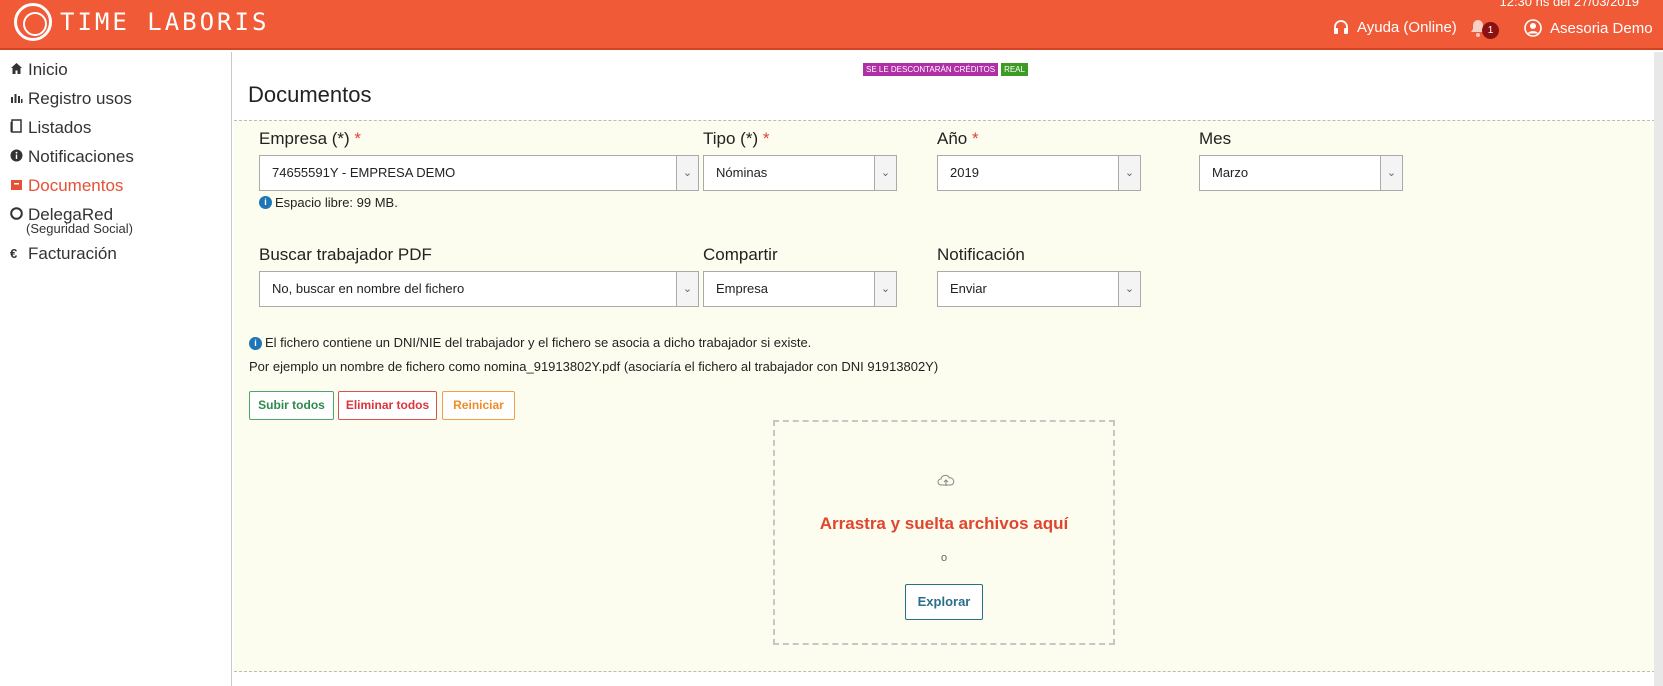  I want to click on compartir-field: Compartir Empresa ⌄, so click(800, 276).